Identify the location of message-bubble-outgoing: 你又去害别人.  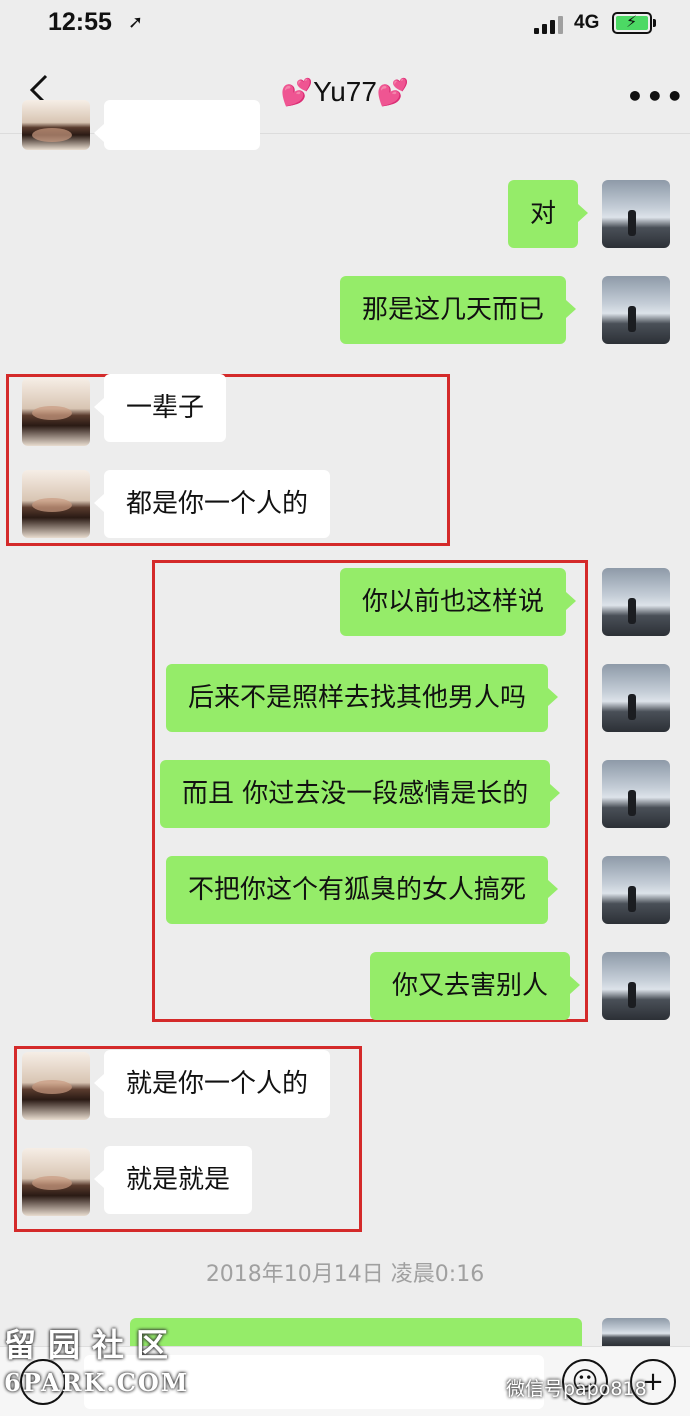
(475, 986).